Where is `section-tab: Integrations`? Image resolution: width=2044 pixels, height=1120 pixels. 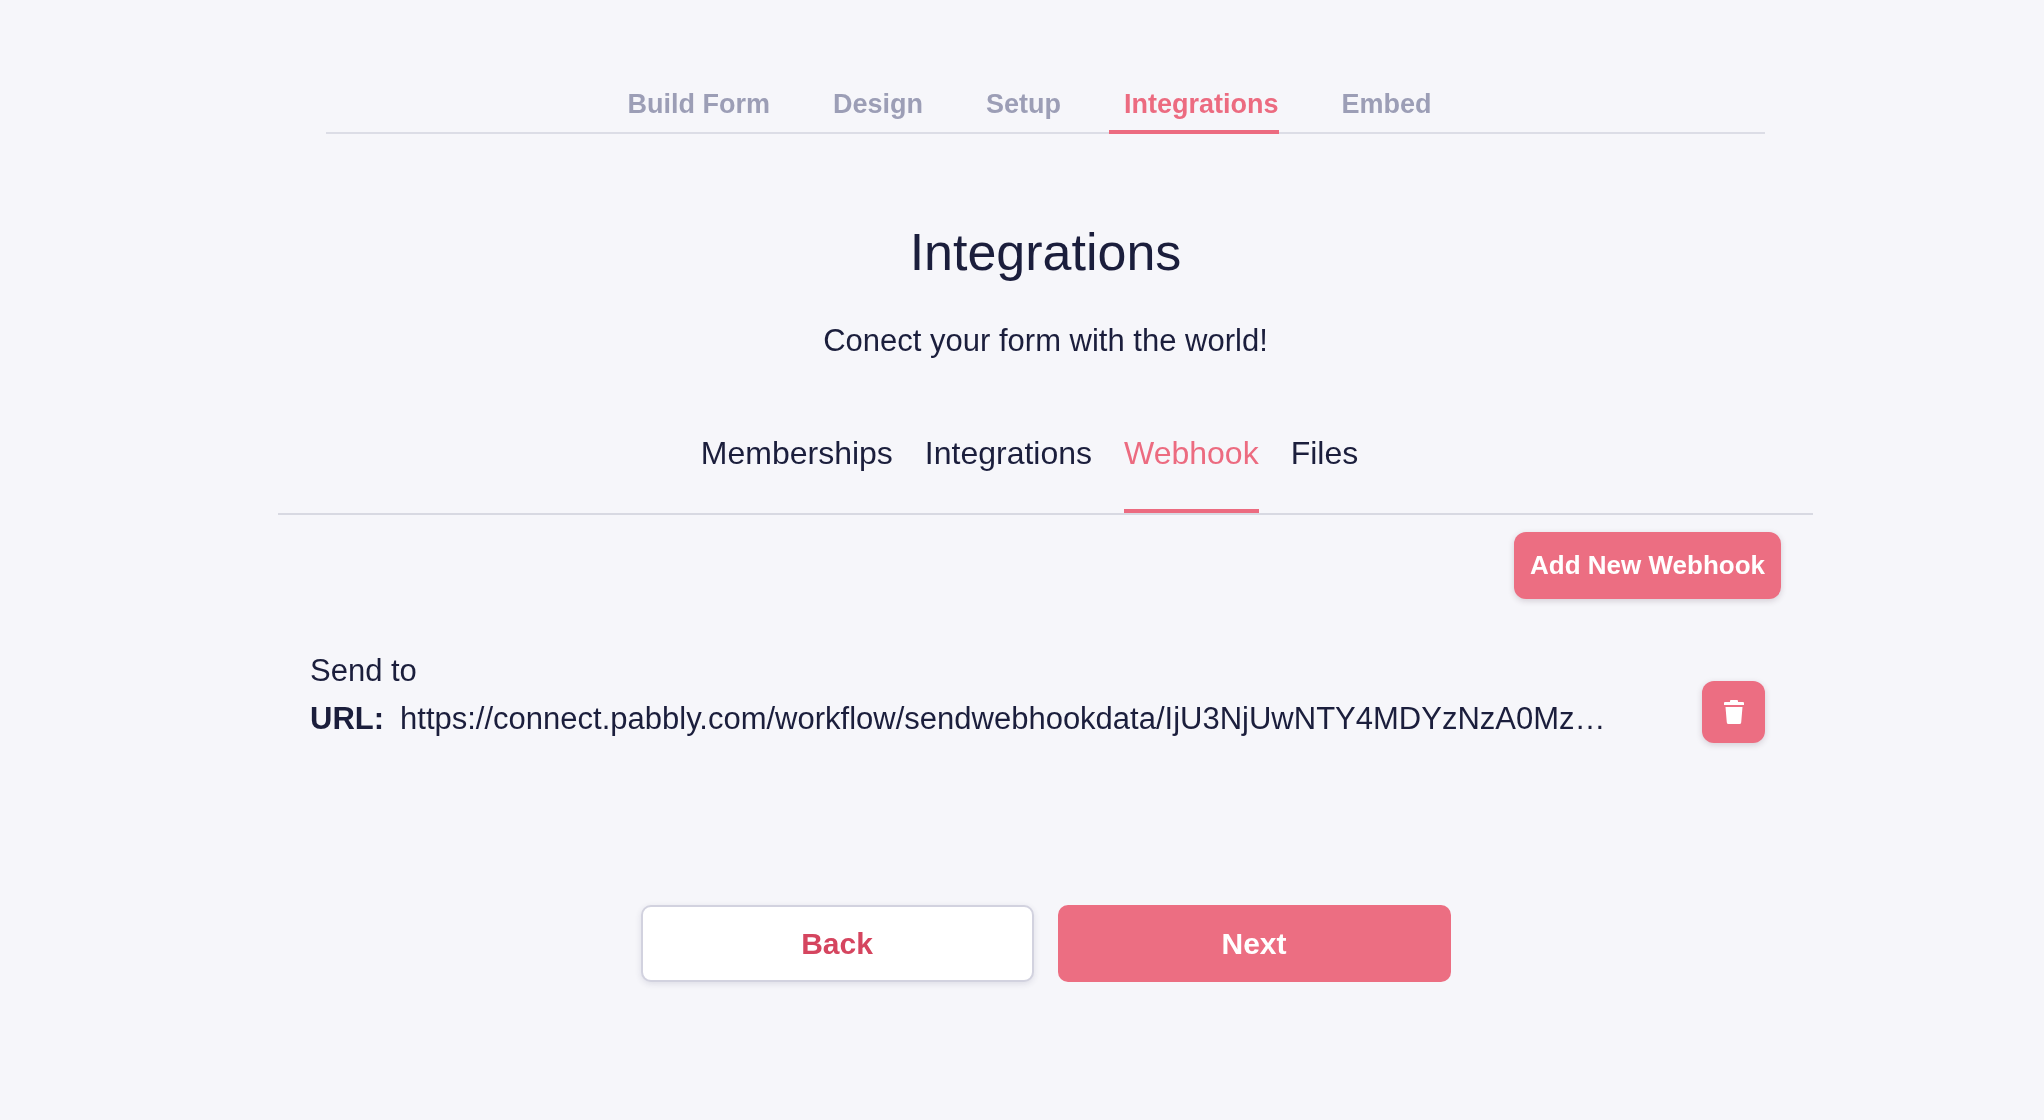
section-tab: Integrations is located at coordinates (1008, 473).